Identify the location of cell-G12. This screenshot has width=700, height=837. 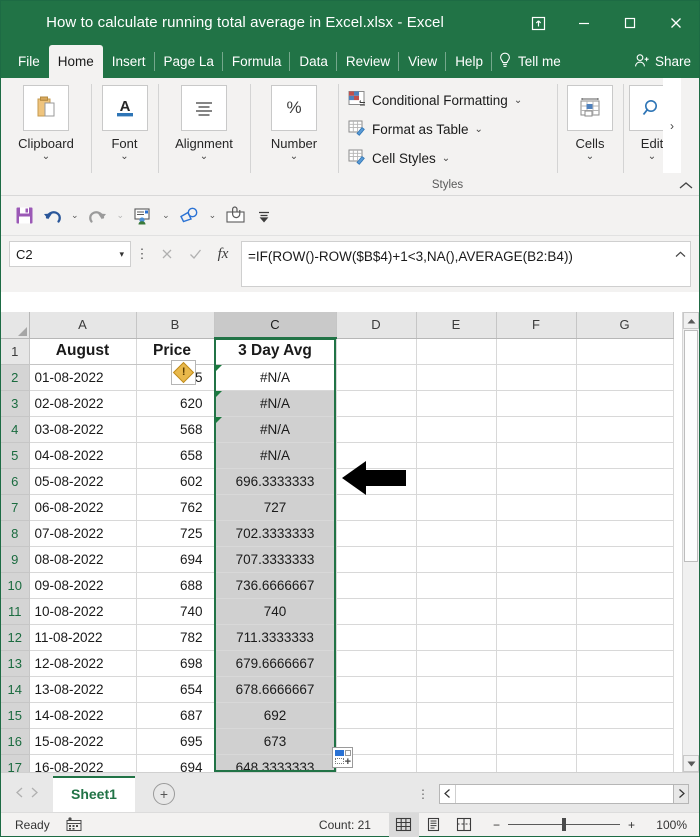
(625, 637).